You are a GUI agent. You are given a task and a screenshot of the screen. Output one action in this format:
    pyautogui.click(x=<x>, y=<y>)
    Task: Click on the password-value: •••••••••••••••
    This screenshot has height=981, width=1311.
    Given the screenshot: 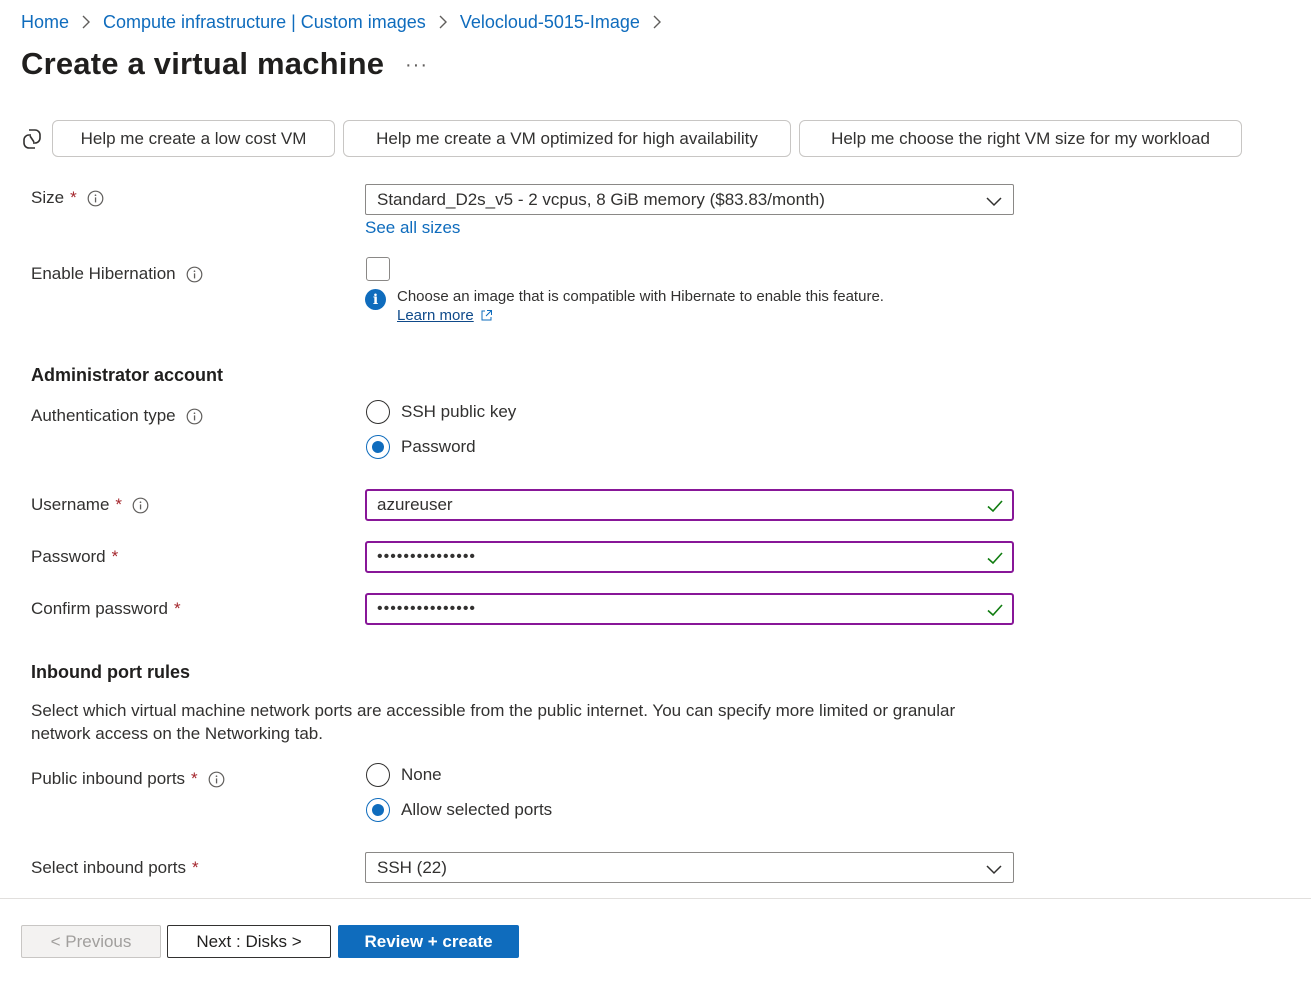 What is the action you would take?
    pyautogui.click(x=427, y=556)
    